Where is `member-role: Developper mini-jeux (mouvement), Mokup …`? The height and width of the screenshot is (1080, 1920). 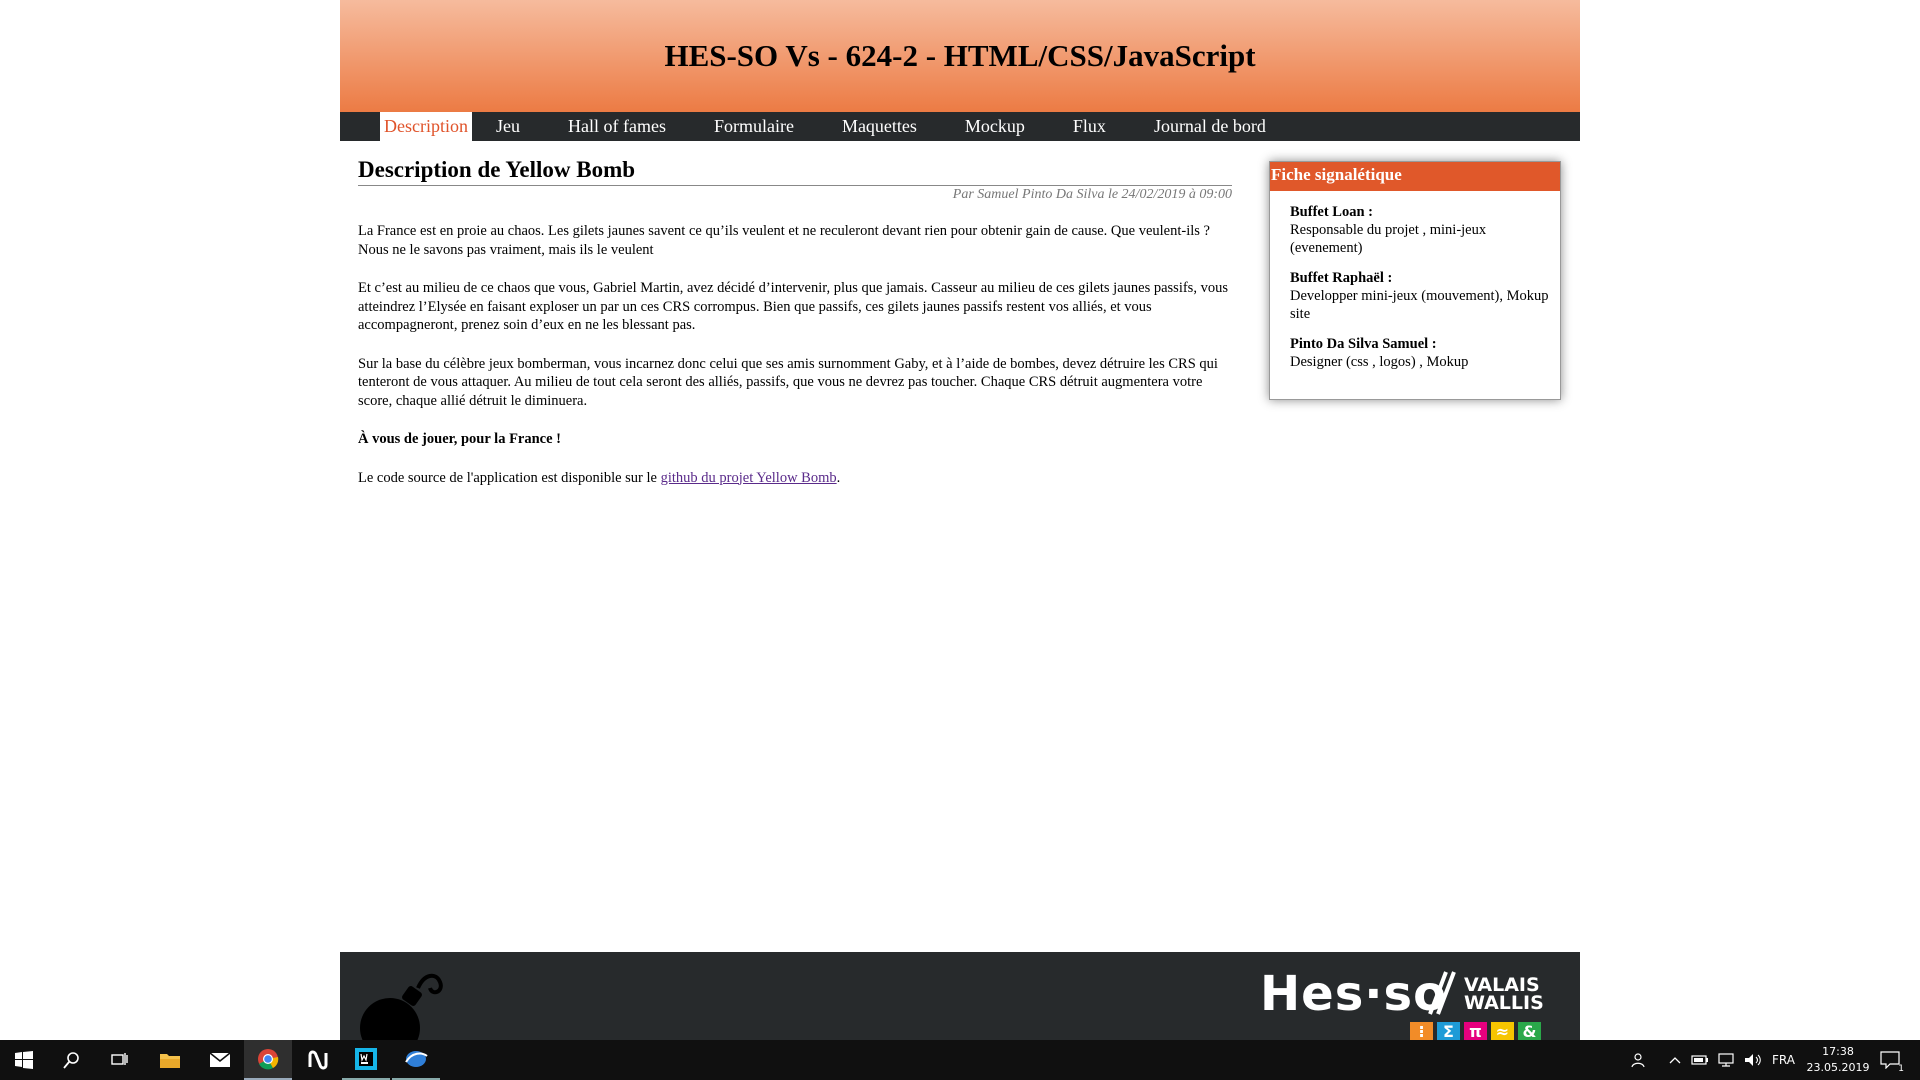
member-role: Developper mini-jeux (mouvement), Mokup … is located at coordinates (1419, 305).